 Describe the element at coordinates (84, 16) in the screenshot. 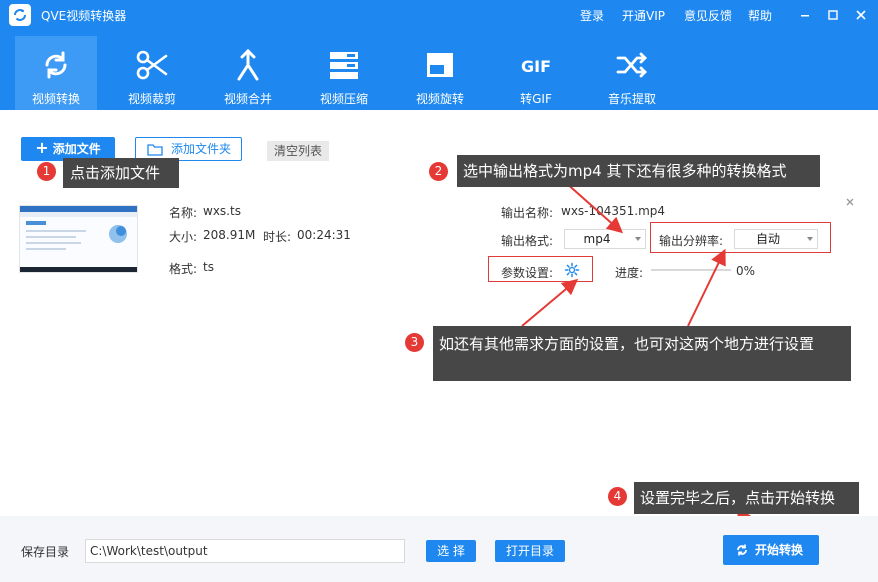

I see `app-title: QVE视频转换器` at that location.